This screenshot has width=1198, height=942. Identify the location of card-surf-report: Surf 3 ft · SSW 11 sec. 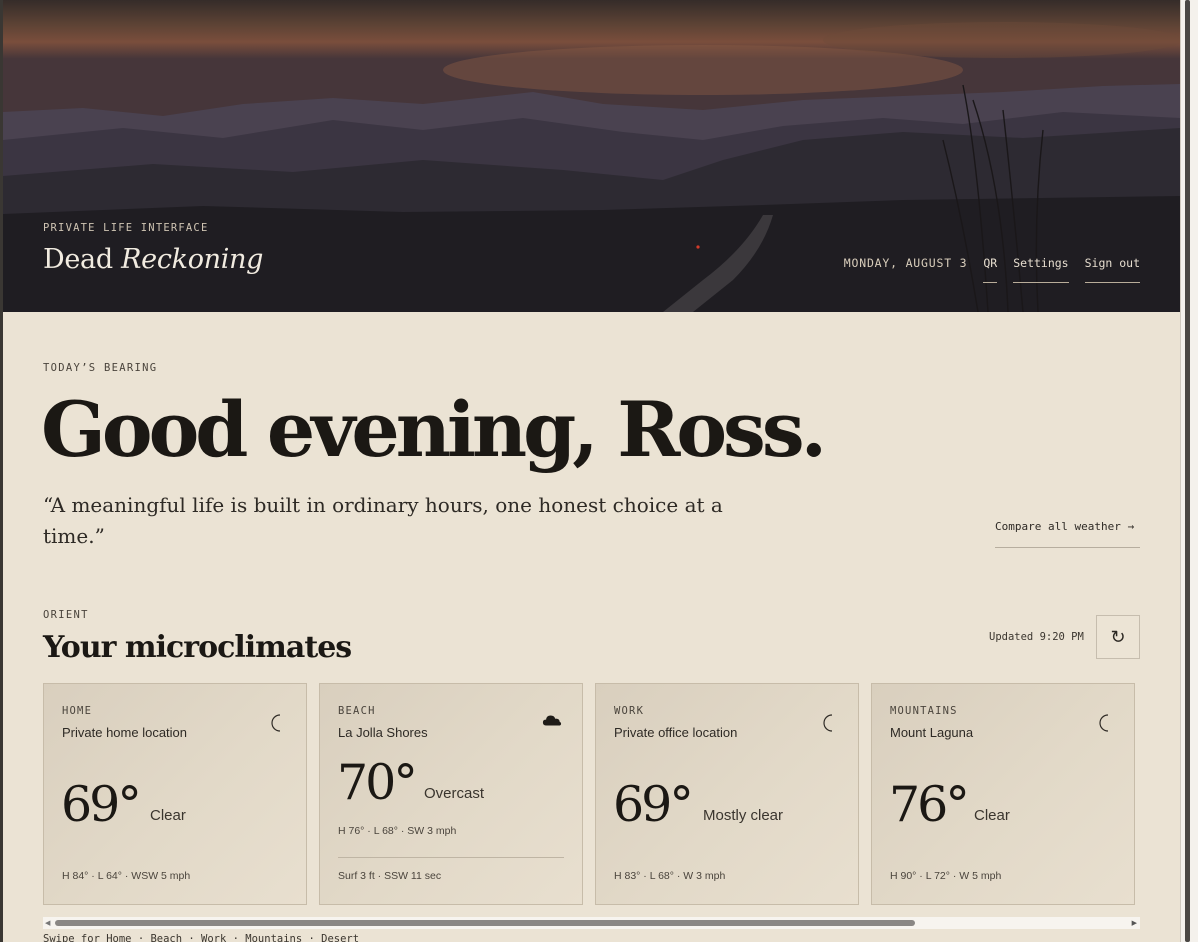
(390, 876).